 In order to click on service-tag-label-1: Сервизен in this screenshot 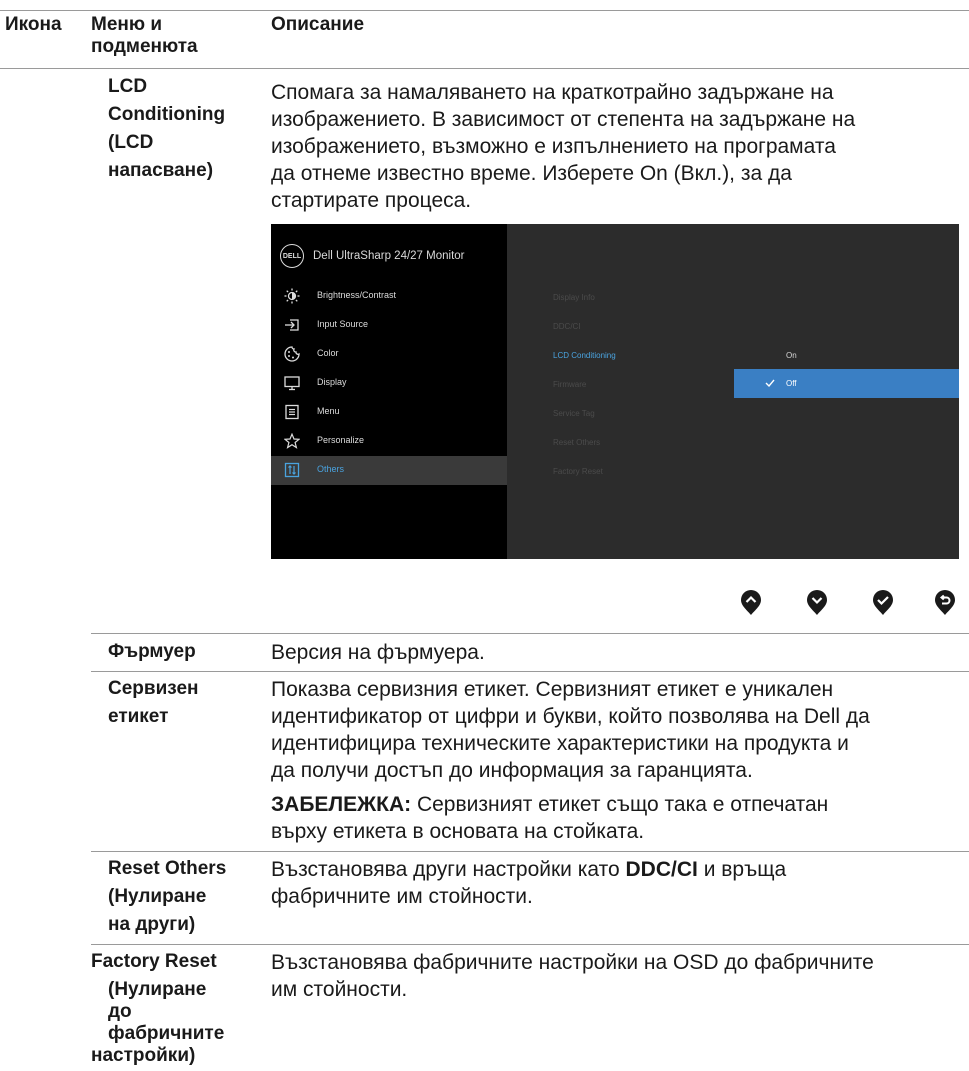, I will do `click(153, 688)`.